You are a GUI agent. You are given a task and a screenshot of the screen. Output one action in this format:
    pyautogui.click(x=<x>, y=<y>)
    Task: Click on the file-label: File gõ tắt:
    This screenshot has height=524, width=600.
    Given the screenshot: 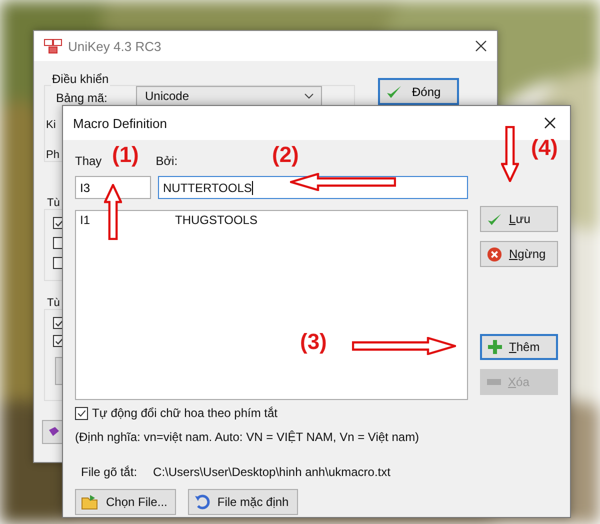 What is the action you would take?
    pyautogui.click(x=109, y=472)
    